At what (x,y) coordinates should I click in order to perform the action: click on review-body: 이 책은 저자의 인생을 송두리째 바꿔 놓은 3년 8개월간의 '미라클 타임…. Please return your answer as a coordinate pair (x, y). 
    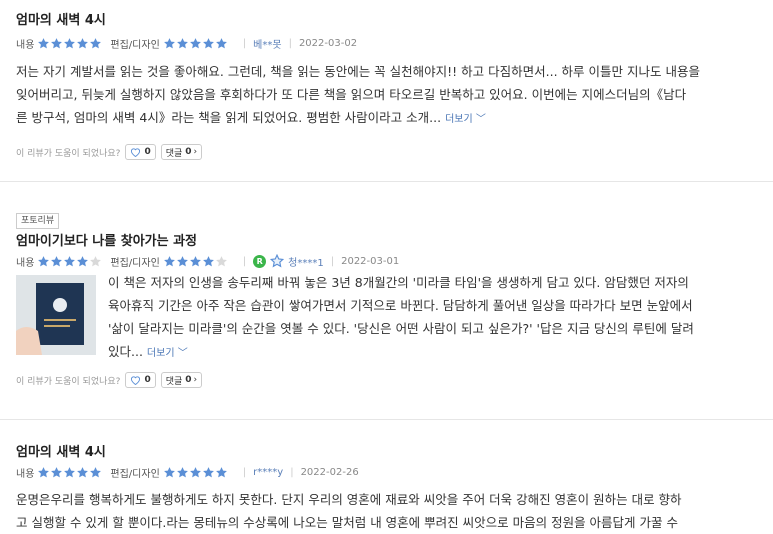
    Looking at the image, I should click on (434, 318).